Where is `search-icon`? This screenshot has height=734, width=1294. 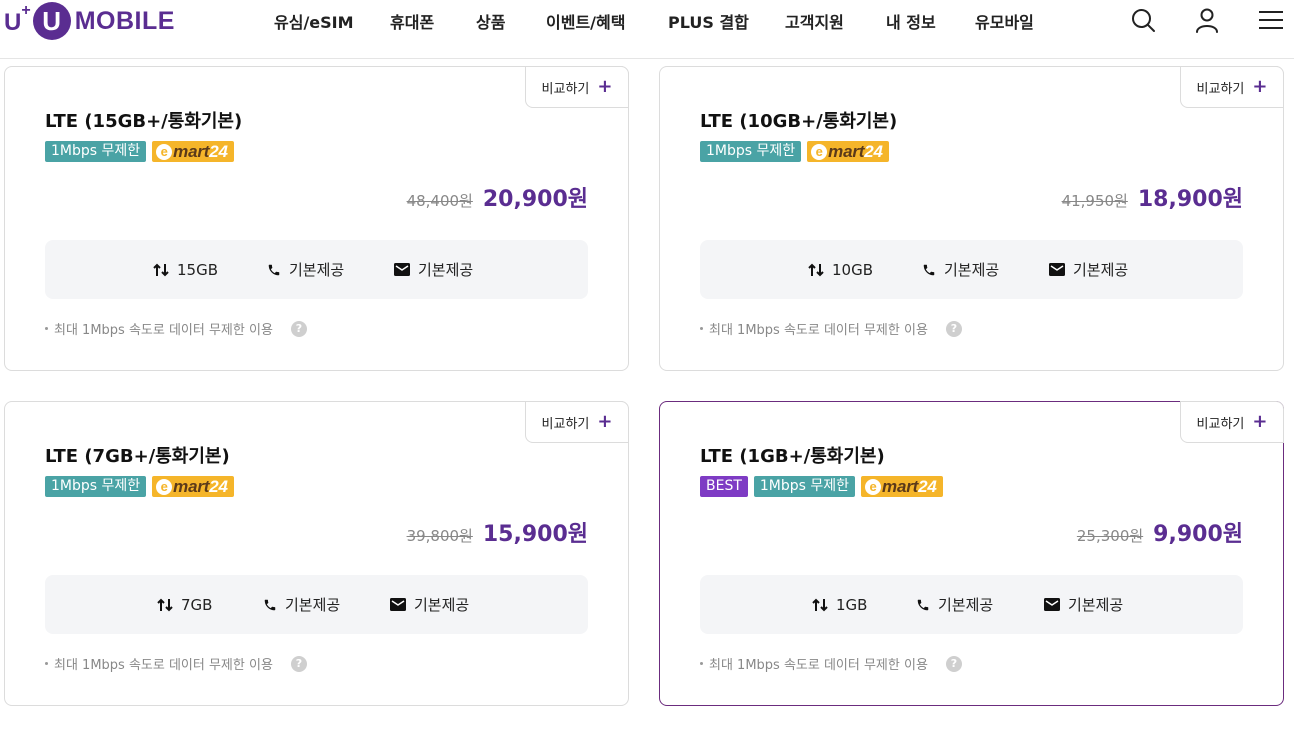
search-icon is located at coordinates (1143, 20).